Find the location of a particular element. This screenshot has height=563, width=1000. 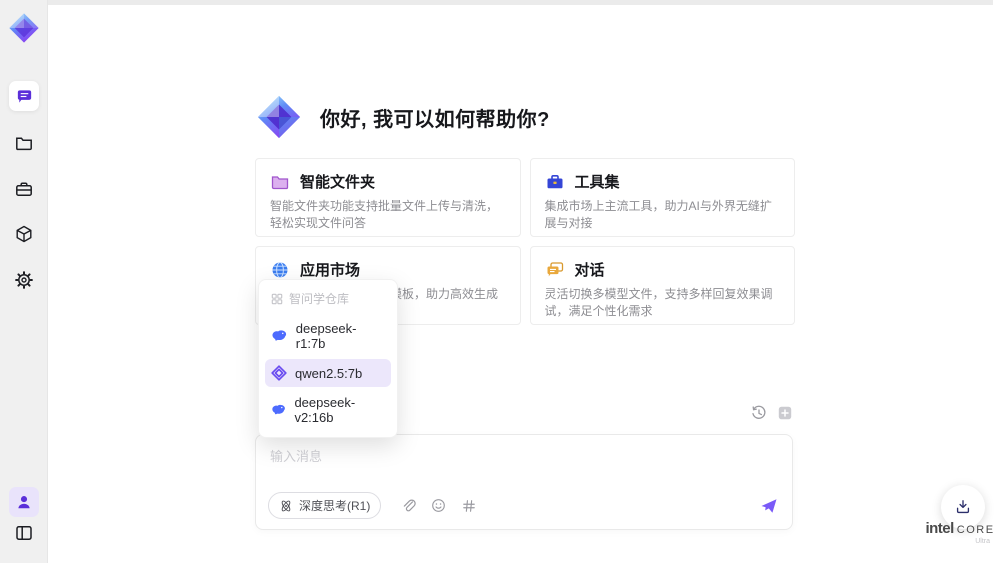

gem-logo-icon is located at coordinates (279, 117).